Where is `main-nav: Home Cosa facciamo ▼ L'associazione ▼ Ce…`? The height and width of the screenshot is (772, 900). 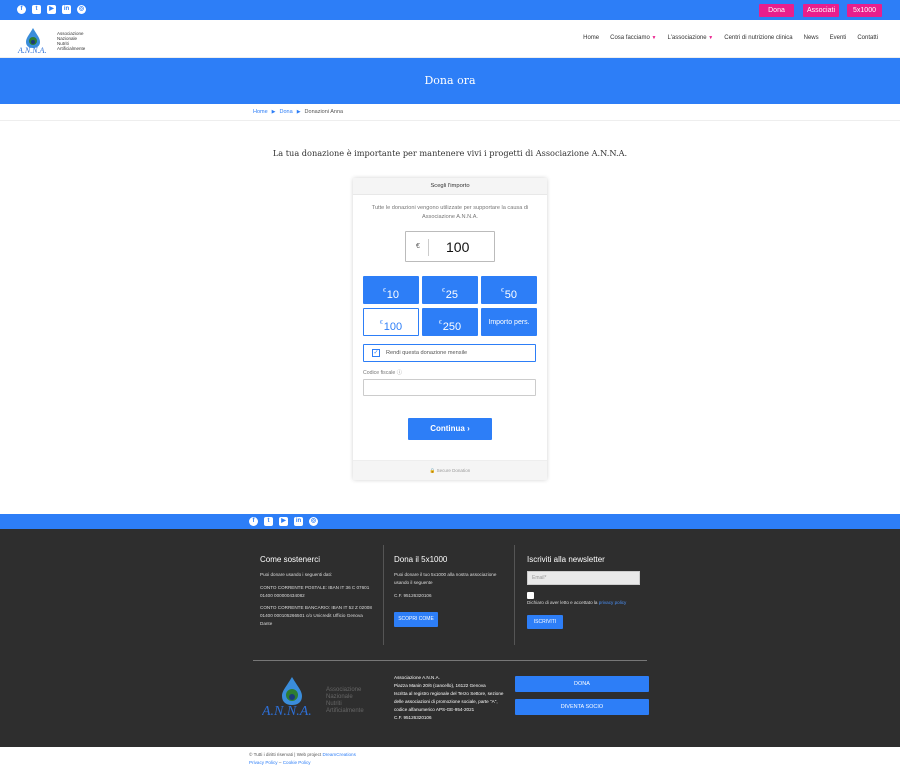 main-nav: Home Cosa facciamo ▼ L'associazione ▼ Ce… is located at coordinates (730, 38).